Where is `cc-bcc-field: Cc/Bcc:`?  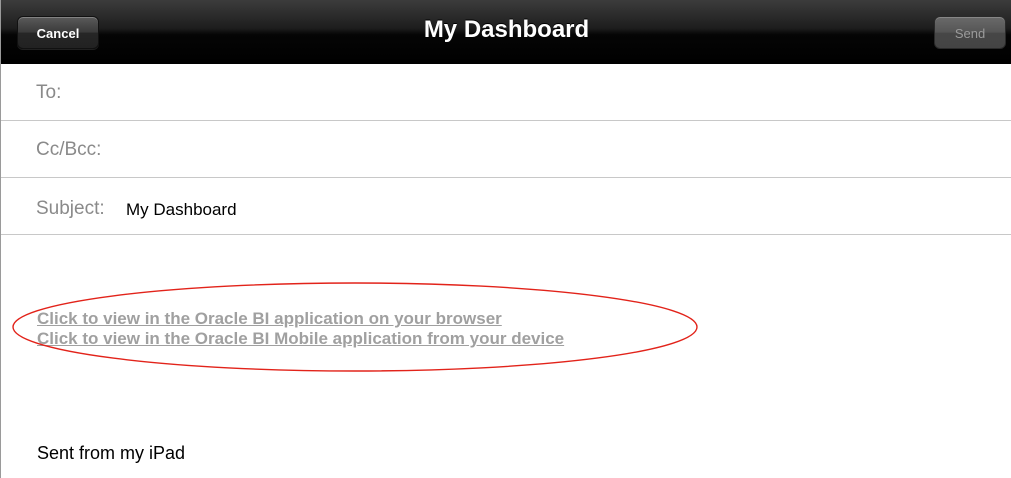 cc-bcc-field: Cc/Bcc: is located at coordinates (506, 149).